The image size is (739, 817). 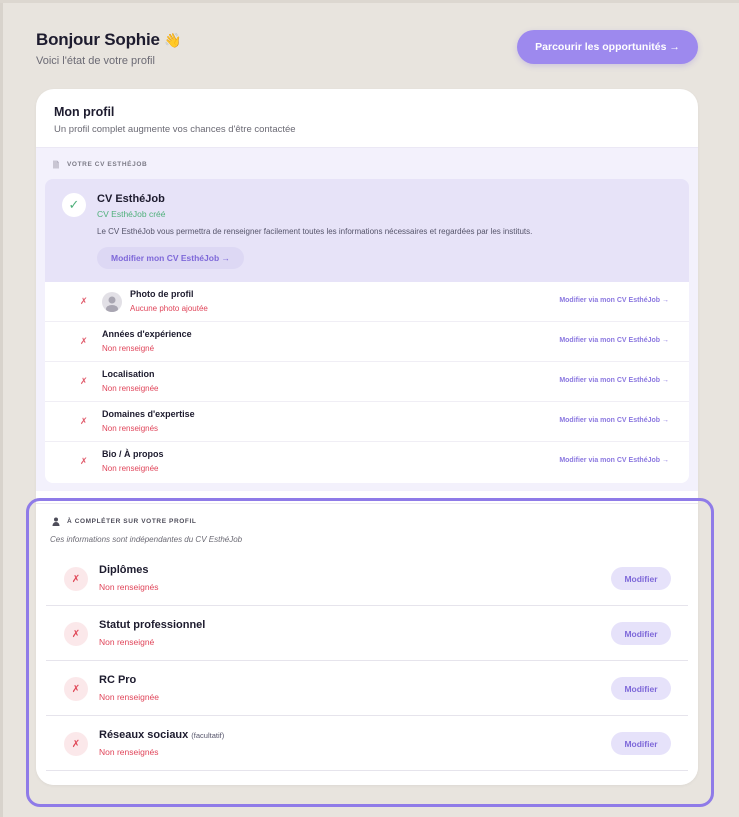 What do you see at coordinates (1, 408) in the screenshot?
I see `window-edge-left` at bounding box center [1, 408].